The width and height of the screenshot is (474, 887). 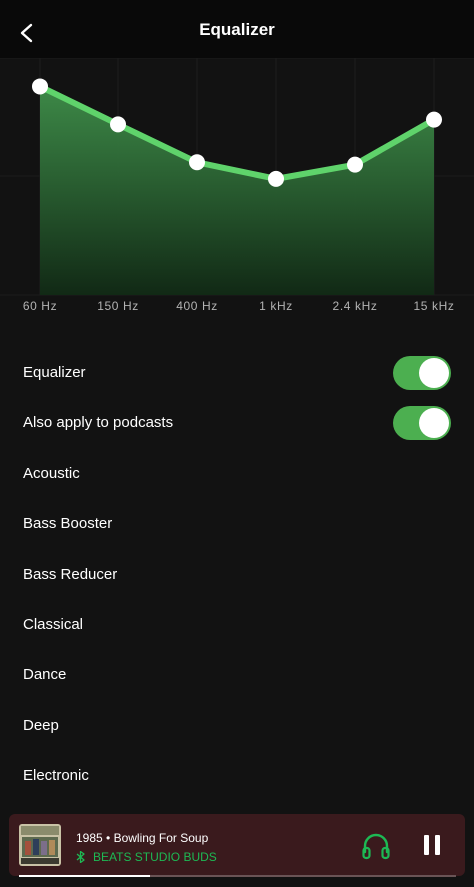 What do you see at coordinates (237, 576) in the screenshot?
I see `preset-item-bass-reducer: Bass Reducer` at bounding box center [237, 576].